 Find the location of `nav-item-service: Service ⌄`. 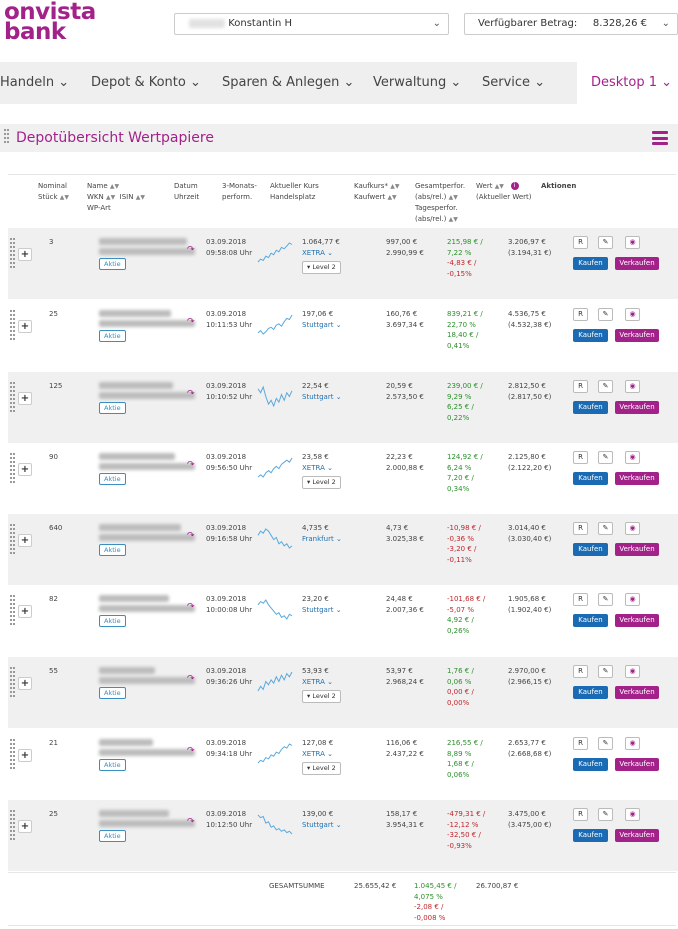

nav-item-service: Service ⌄ is located at coordinates (513, 83).